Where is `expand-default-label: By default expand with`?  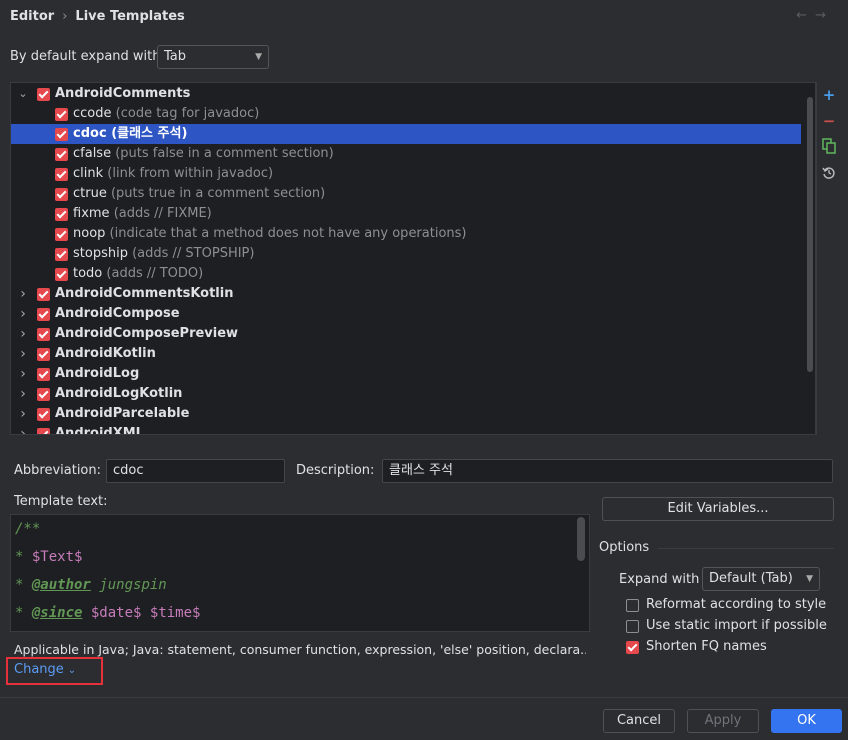
expand-default-label: By default expand with is located at coordinates (85, 56).